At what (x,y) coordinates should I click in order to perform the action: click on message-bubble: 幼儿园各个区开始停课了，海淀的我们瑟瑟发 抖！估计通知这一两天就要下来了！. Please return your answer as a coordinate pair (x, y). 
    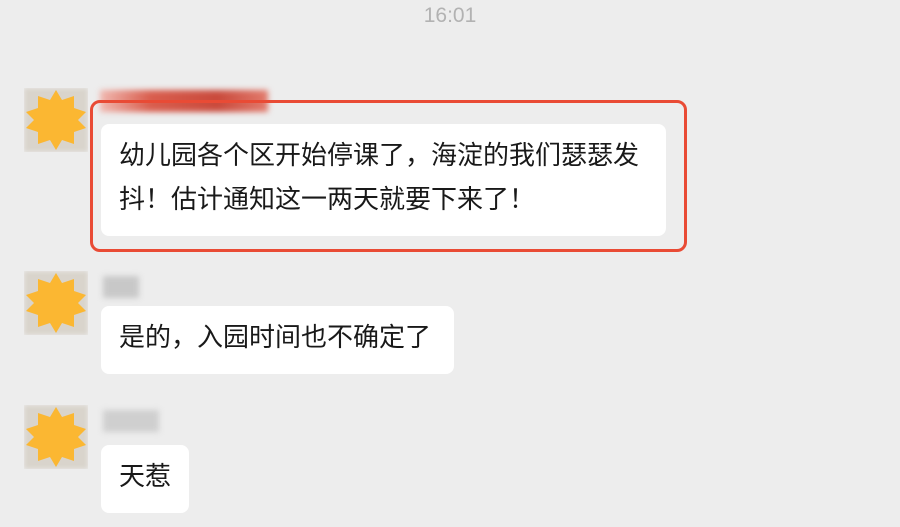
    Looking at the image, I should click on (383, 180).